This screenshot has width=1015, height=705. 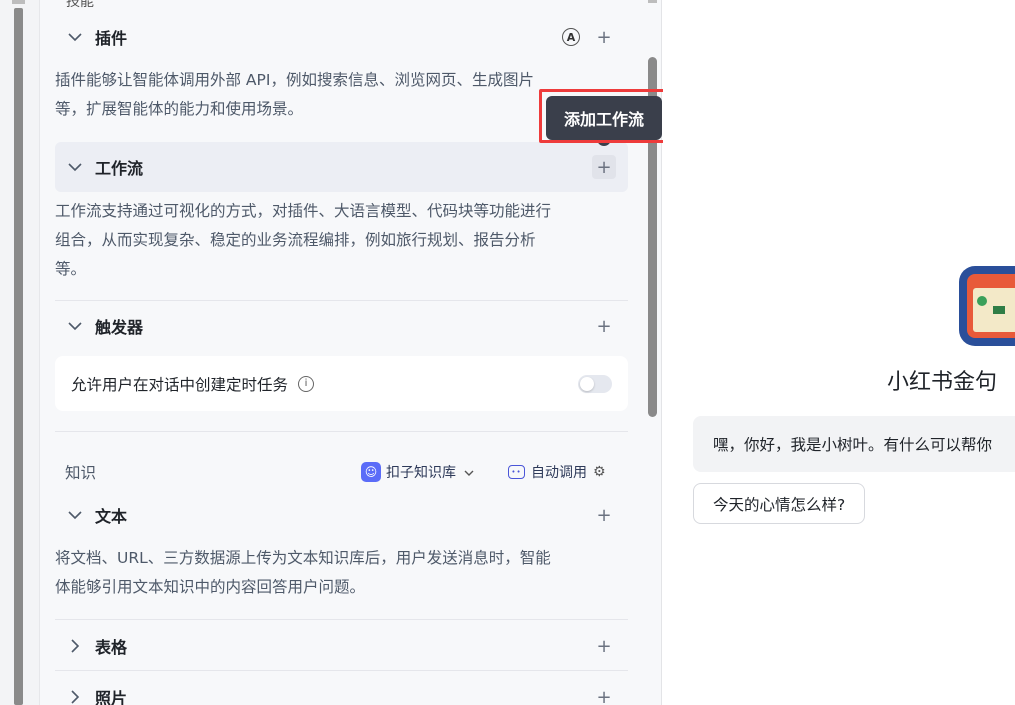 I want to click on auto-call-setting: •• 自动调用 ⚙, so click(x=557, y=472).